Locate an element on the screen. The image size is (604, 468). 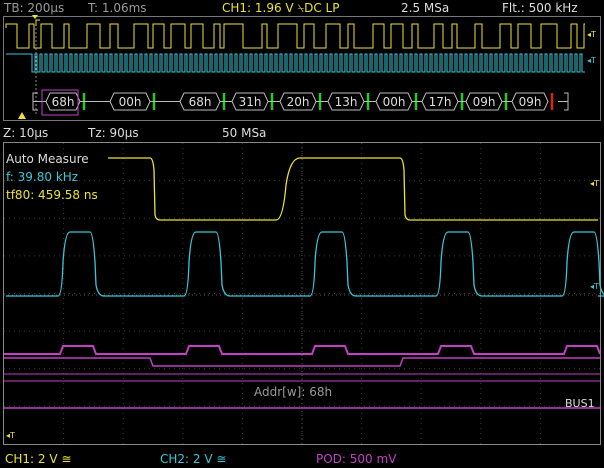
ch1-scale: CH1: 2 V ≅ is located at coordinates (38, 459).